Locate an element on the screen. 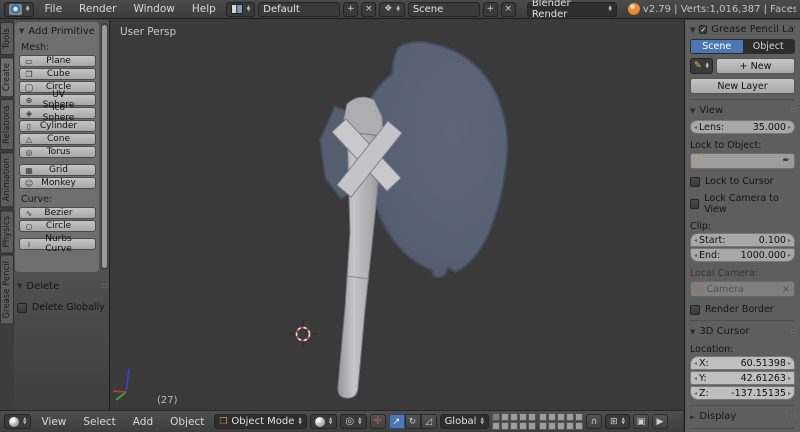 The height and width of the screenshot is (432, 800). menu-render: Render is located at coordinates (97, 9).